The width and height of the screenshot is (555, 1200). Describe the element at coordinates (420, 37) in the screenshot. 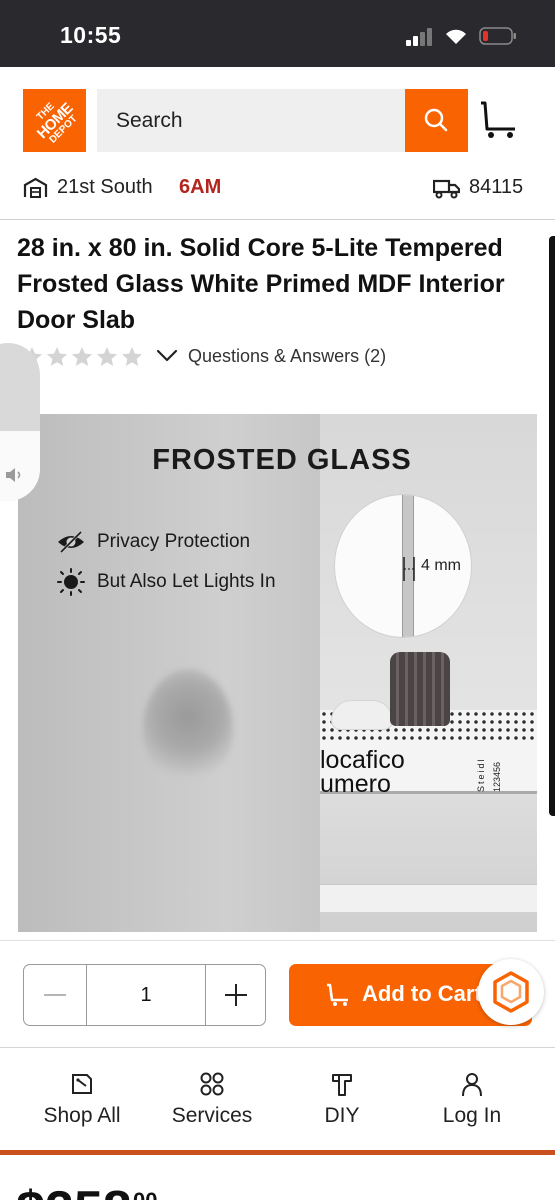

I see `cellular-signal-icon` at that location.